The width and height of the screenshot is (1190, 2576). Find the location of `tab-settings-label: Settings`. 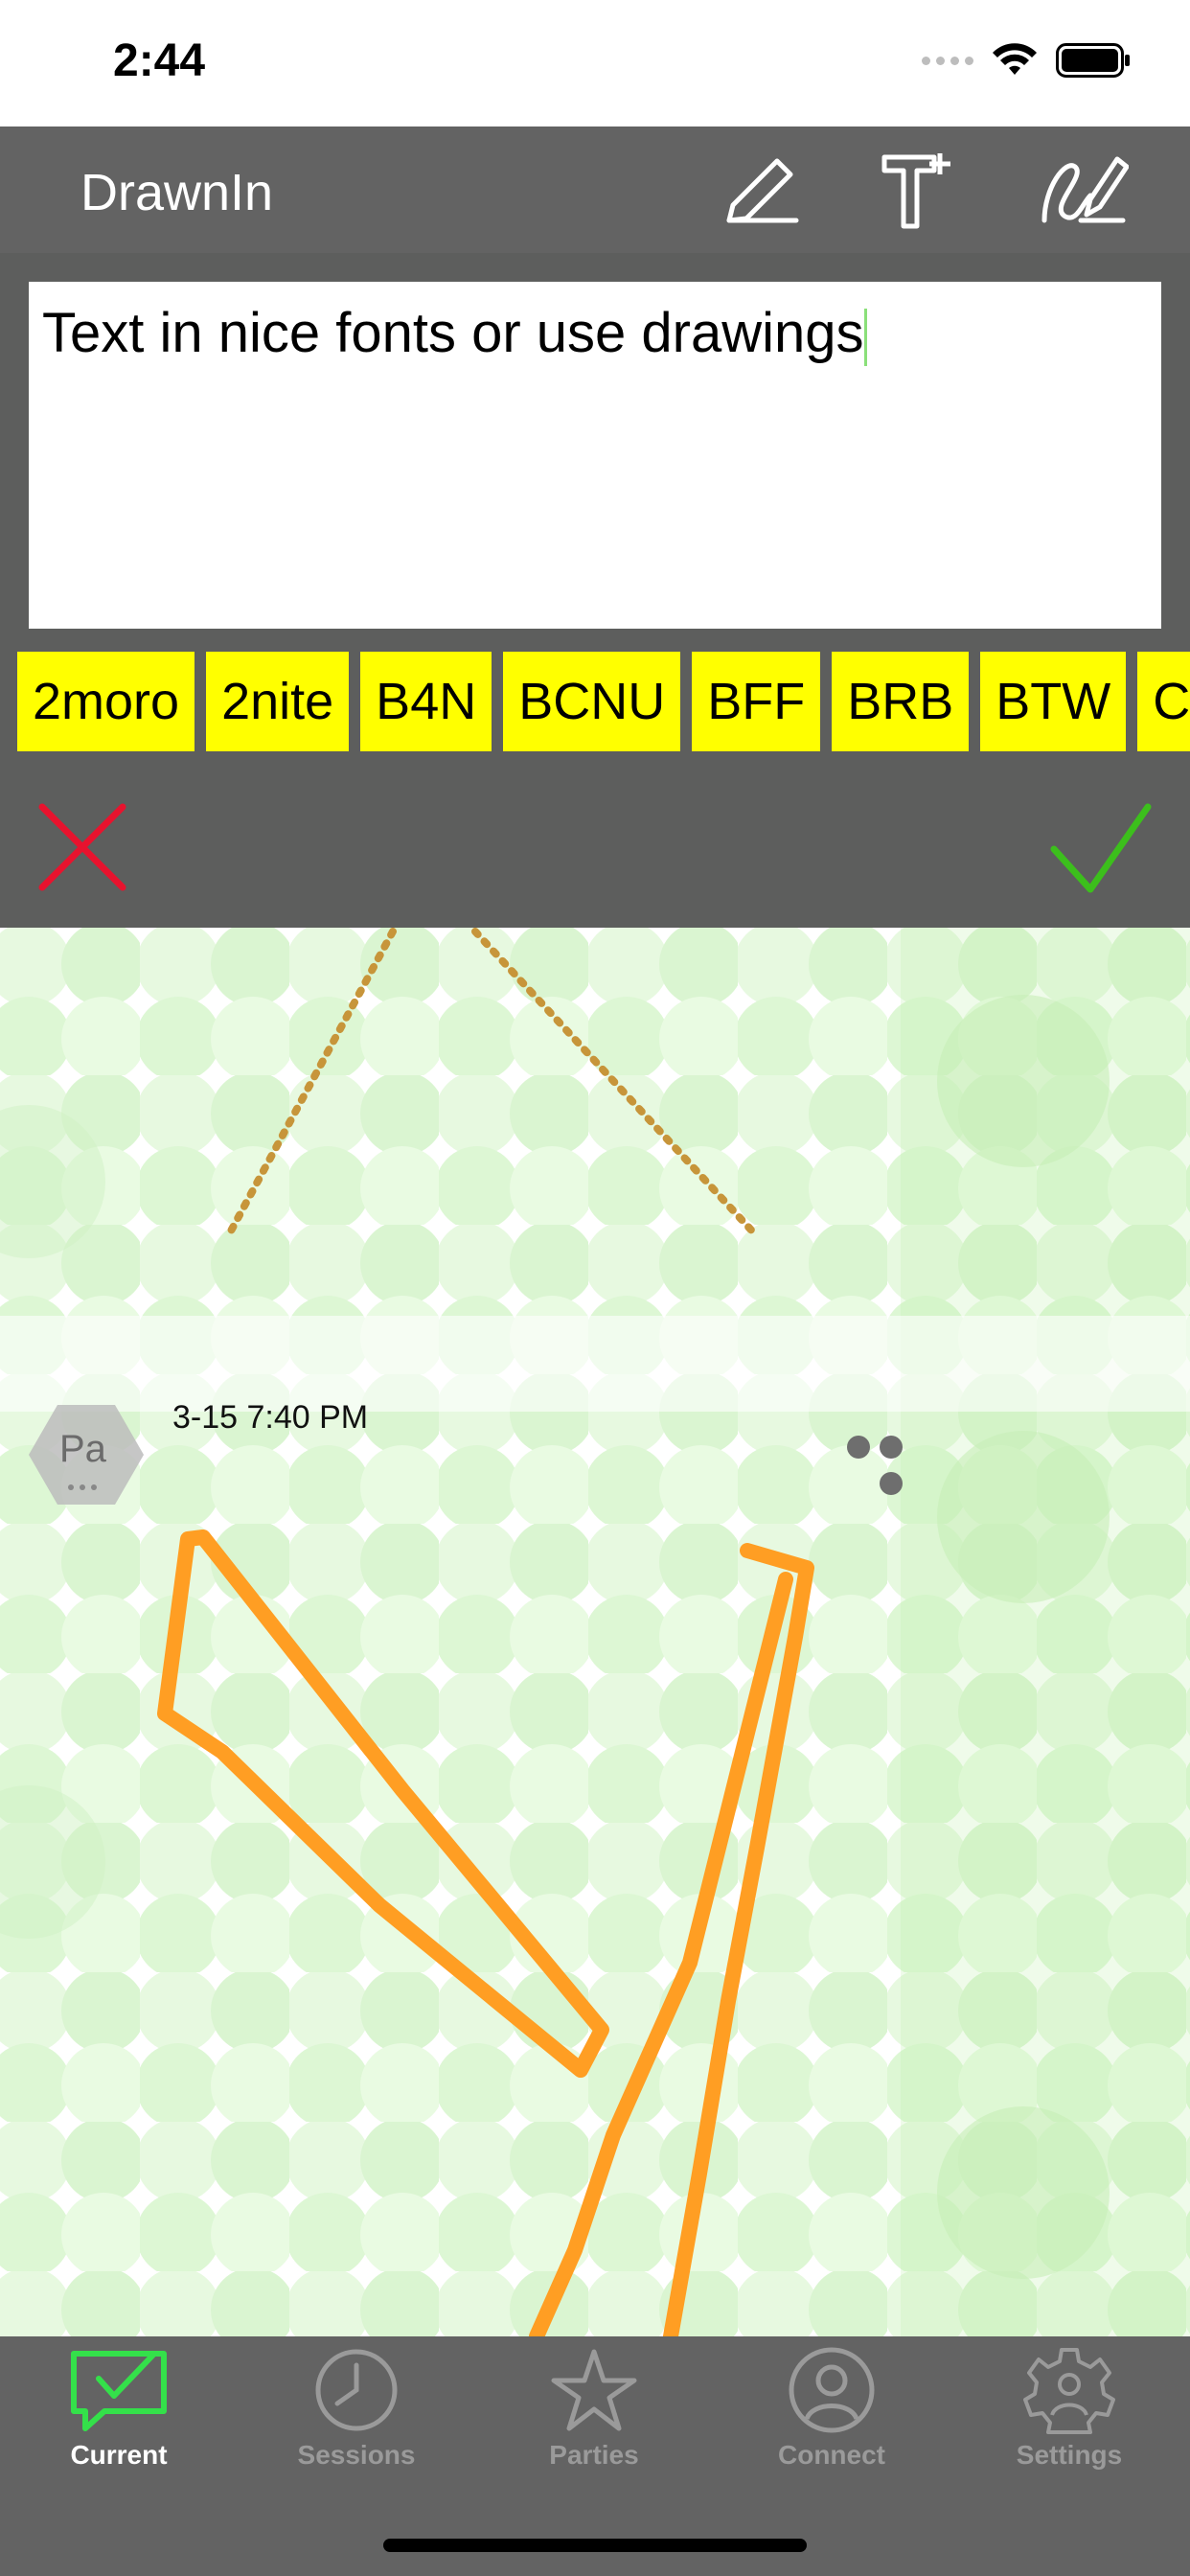

tab-settings-label: Settings is located at coordinates (1070, 2455).